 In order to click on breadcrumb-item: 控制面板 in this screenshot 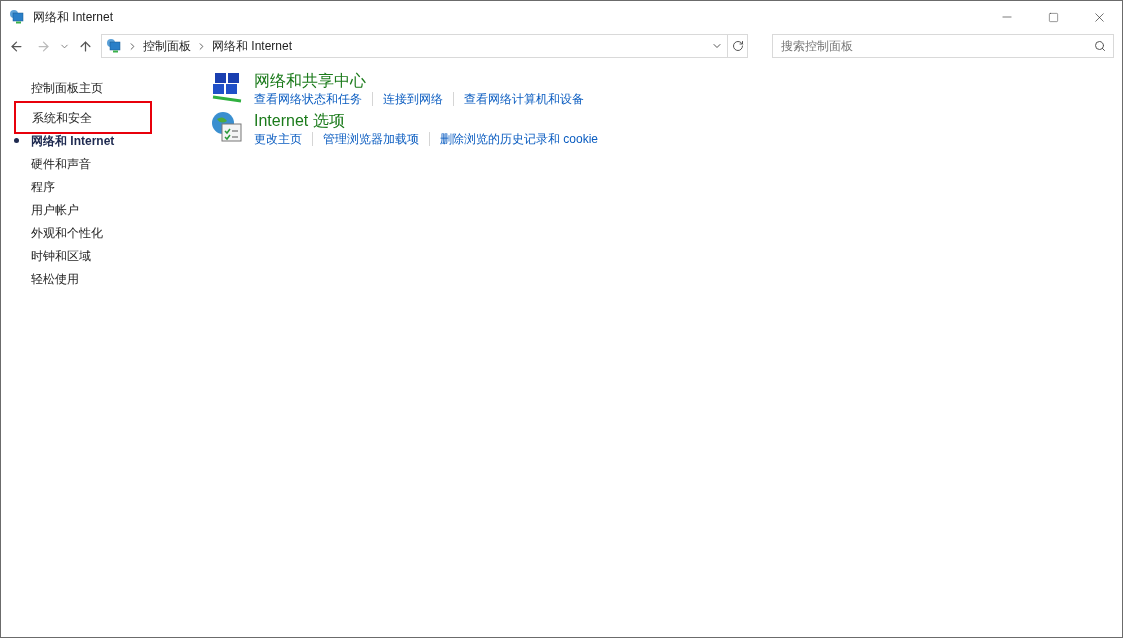, I will do `click(167, 46)`.